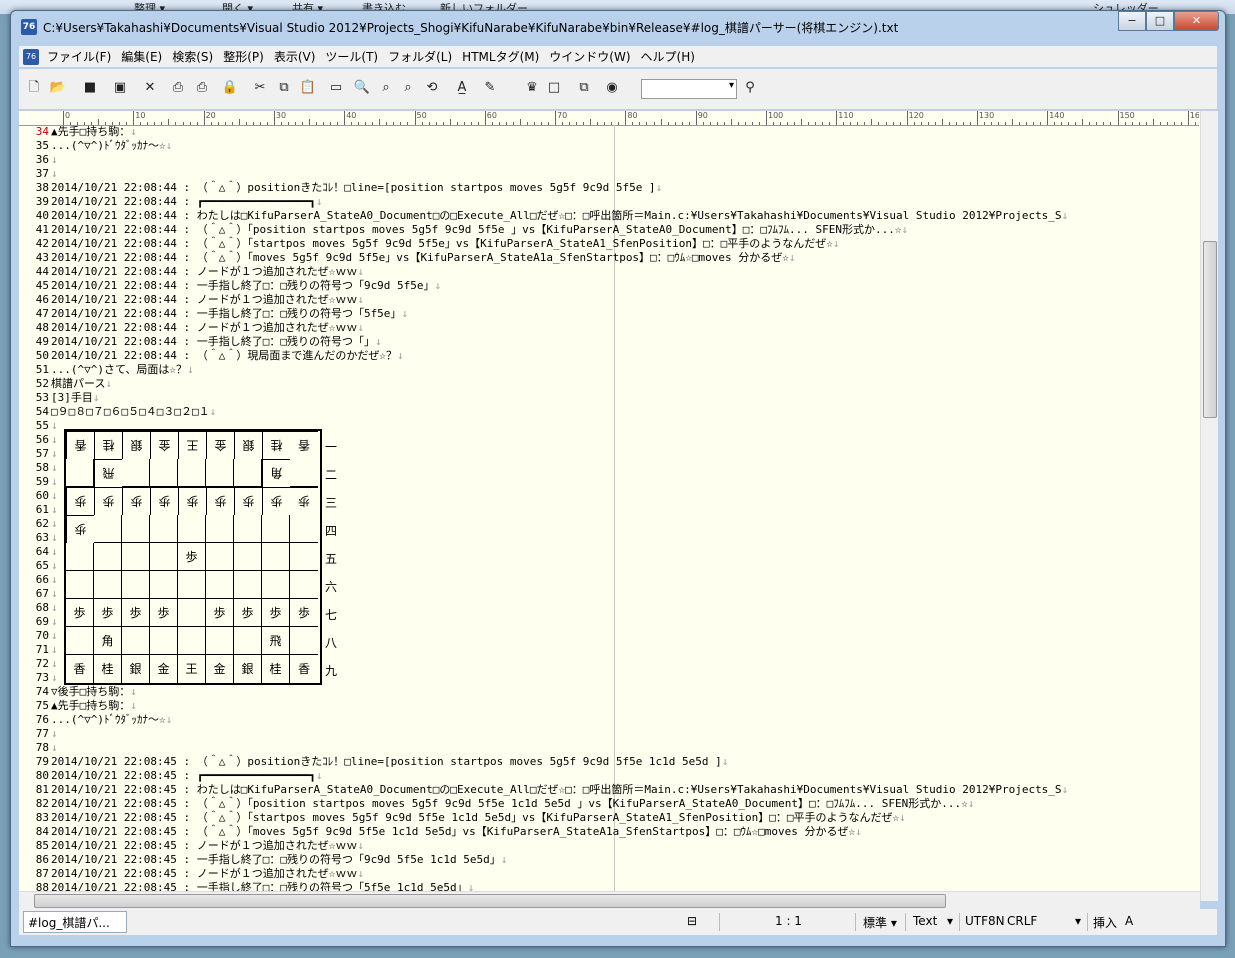 This screenshot has height=958, width=1235. Describe the element at coordinates (609, 132) in the screenshot. I see `text-line: 34 ▲先手□持ち駒：↓` at that location.